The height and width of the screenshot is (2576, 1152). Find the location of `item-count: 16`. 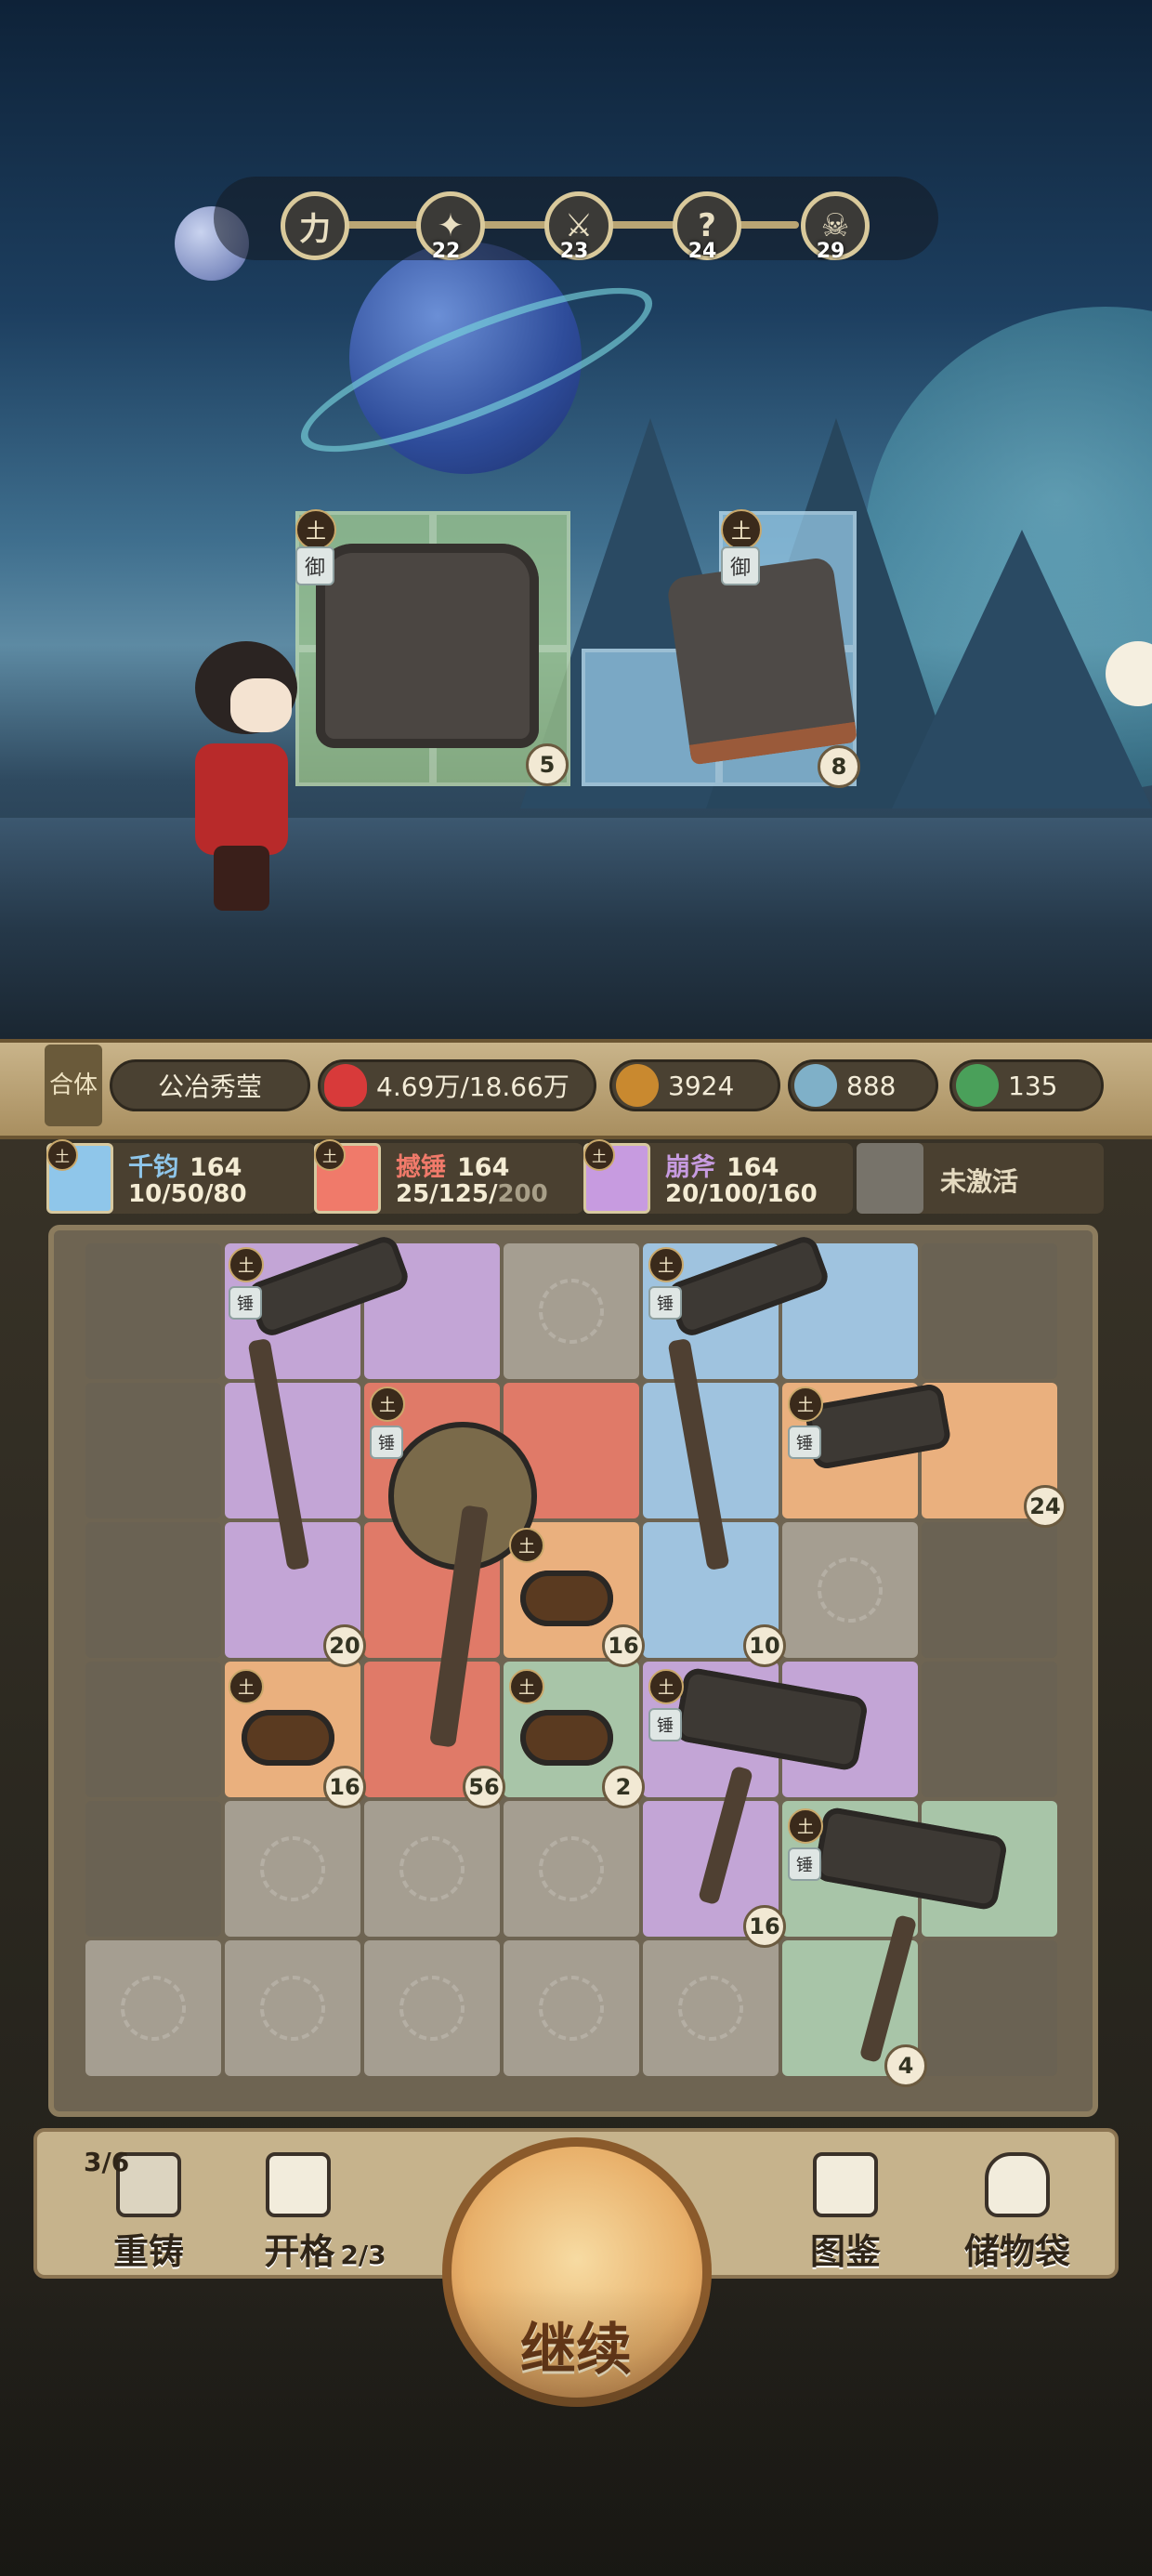

item-count: 16 is located at coordinates (764, 1926).